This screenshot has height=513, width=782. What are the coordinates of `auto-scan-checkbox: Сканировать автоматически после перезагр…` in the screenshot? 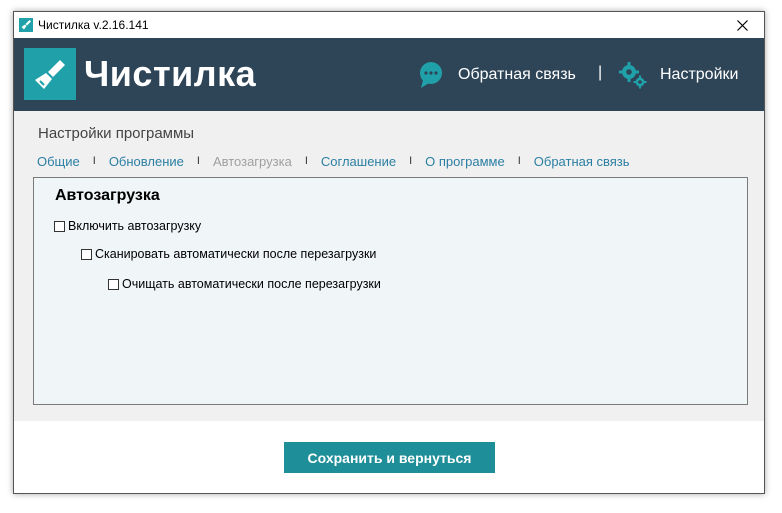 It's located at (228, 254).